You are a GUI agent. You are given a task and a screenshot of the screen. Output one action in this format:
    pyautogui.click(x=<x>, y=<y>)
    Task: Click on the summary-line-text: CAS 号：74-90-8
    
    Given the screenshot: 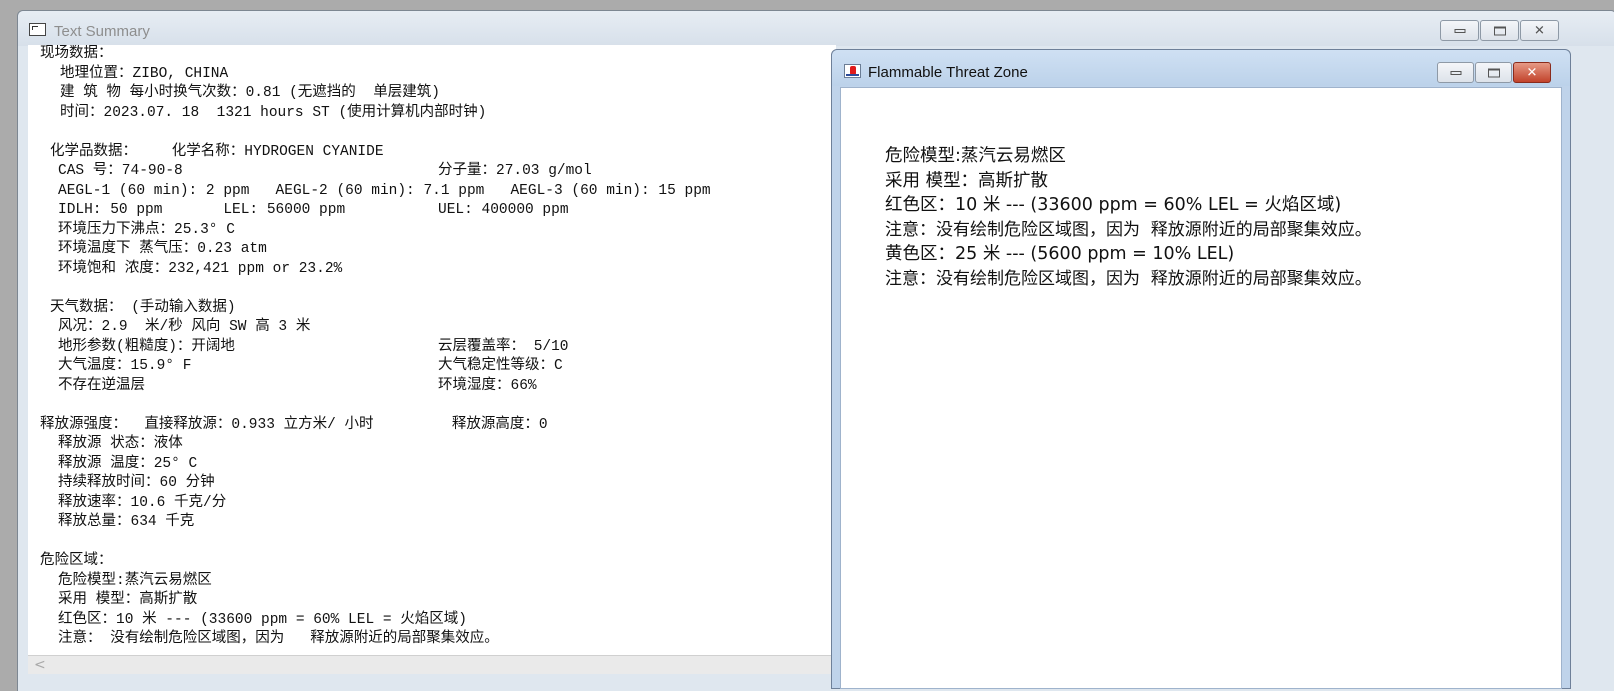 What is the action you would take?
    pyautogui.click(x=120, y=171)
    